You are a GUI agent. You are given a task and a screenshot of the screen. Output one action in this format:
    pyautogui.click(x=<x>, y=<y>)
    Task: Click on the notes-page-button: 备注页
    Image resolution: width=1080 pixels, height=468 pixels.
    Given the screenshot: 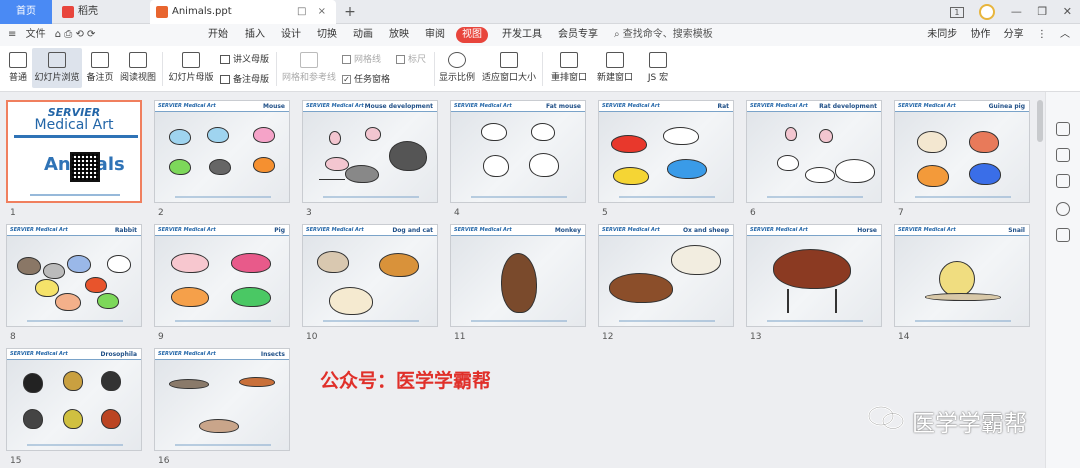 What is the action you would take?
    pyautogui.click(x=100, y=68)
    